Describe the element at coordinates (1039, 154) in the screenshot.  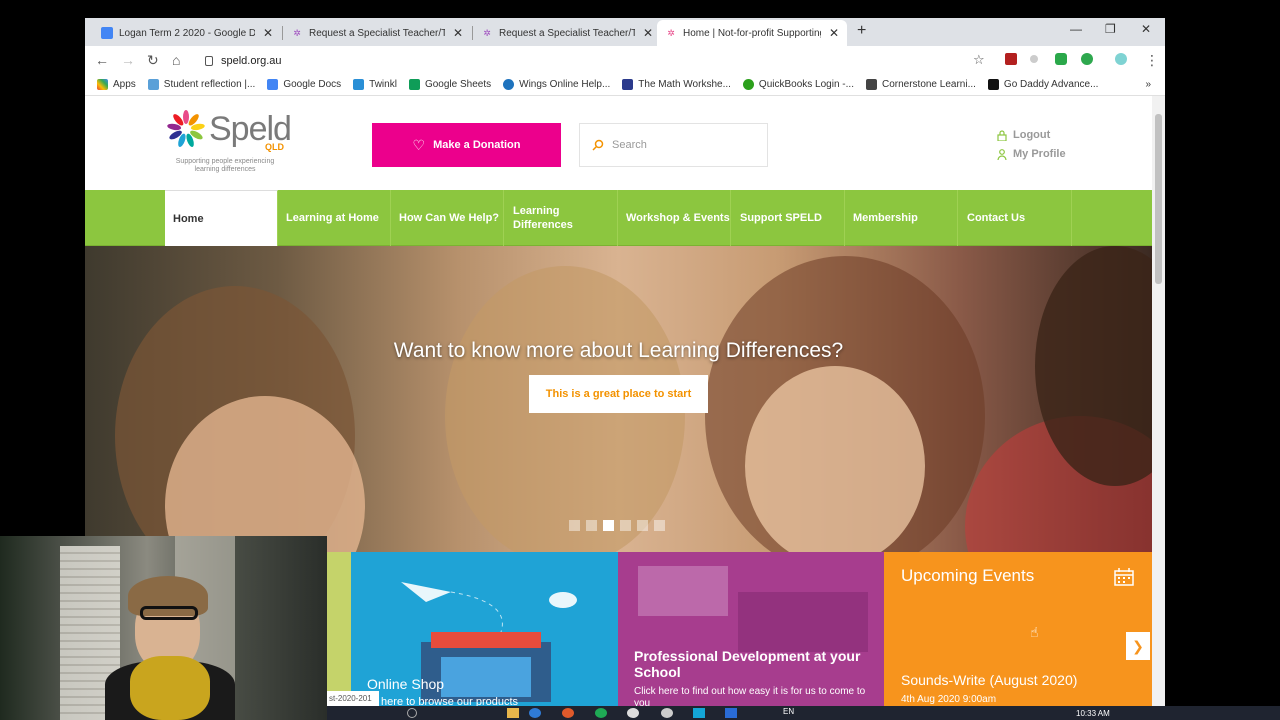
I see `my-profile-label: My Profile` at that location.